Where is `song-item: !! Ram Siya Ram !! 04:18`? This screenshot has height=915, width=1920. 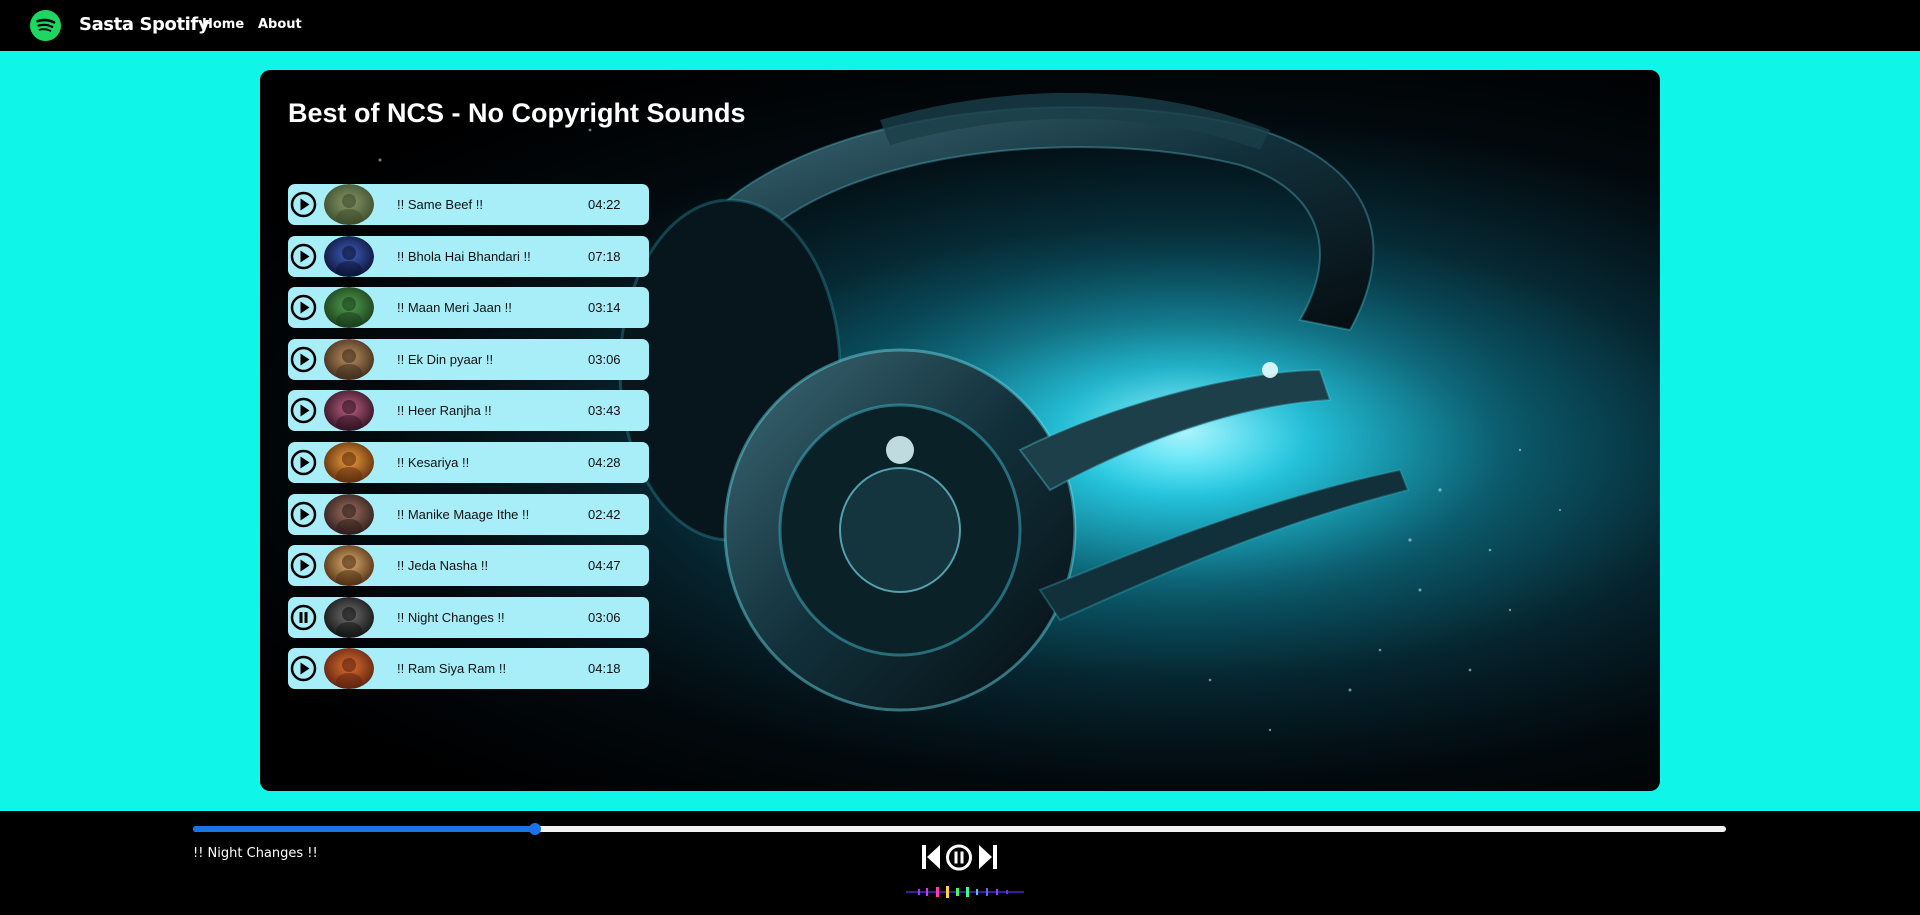
song-item: !! Ram Siya Ram !! 04:18 is located at coordinates (468, 669).